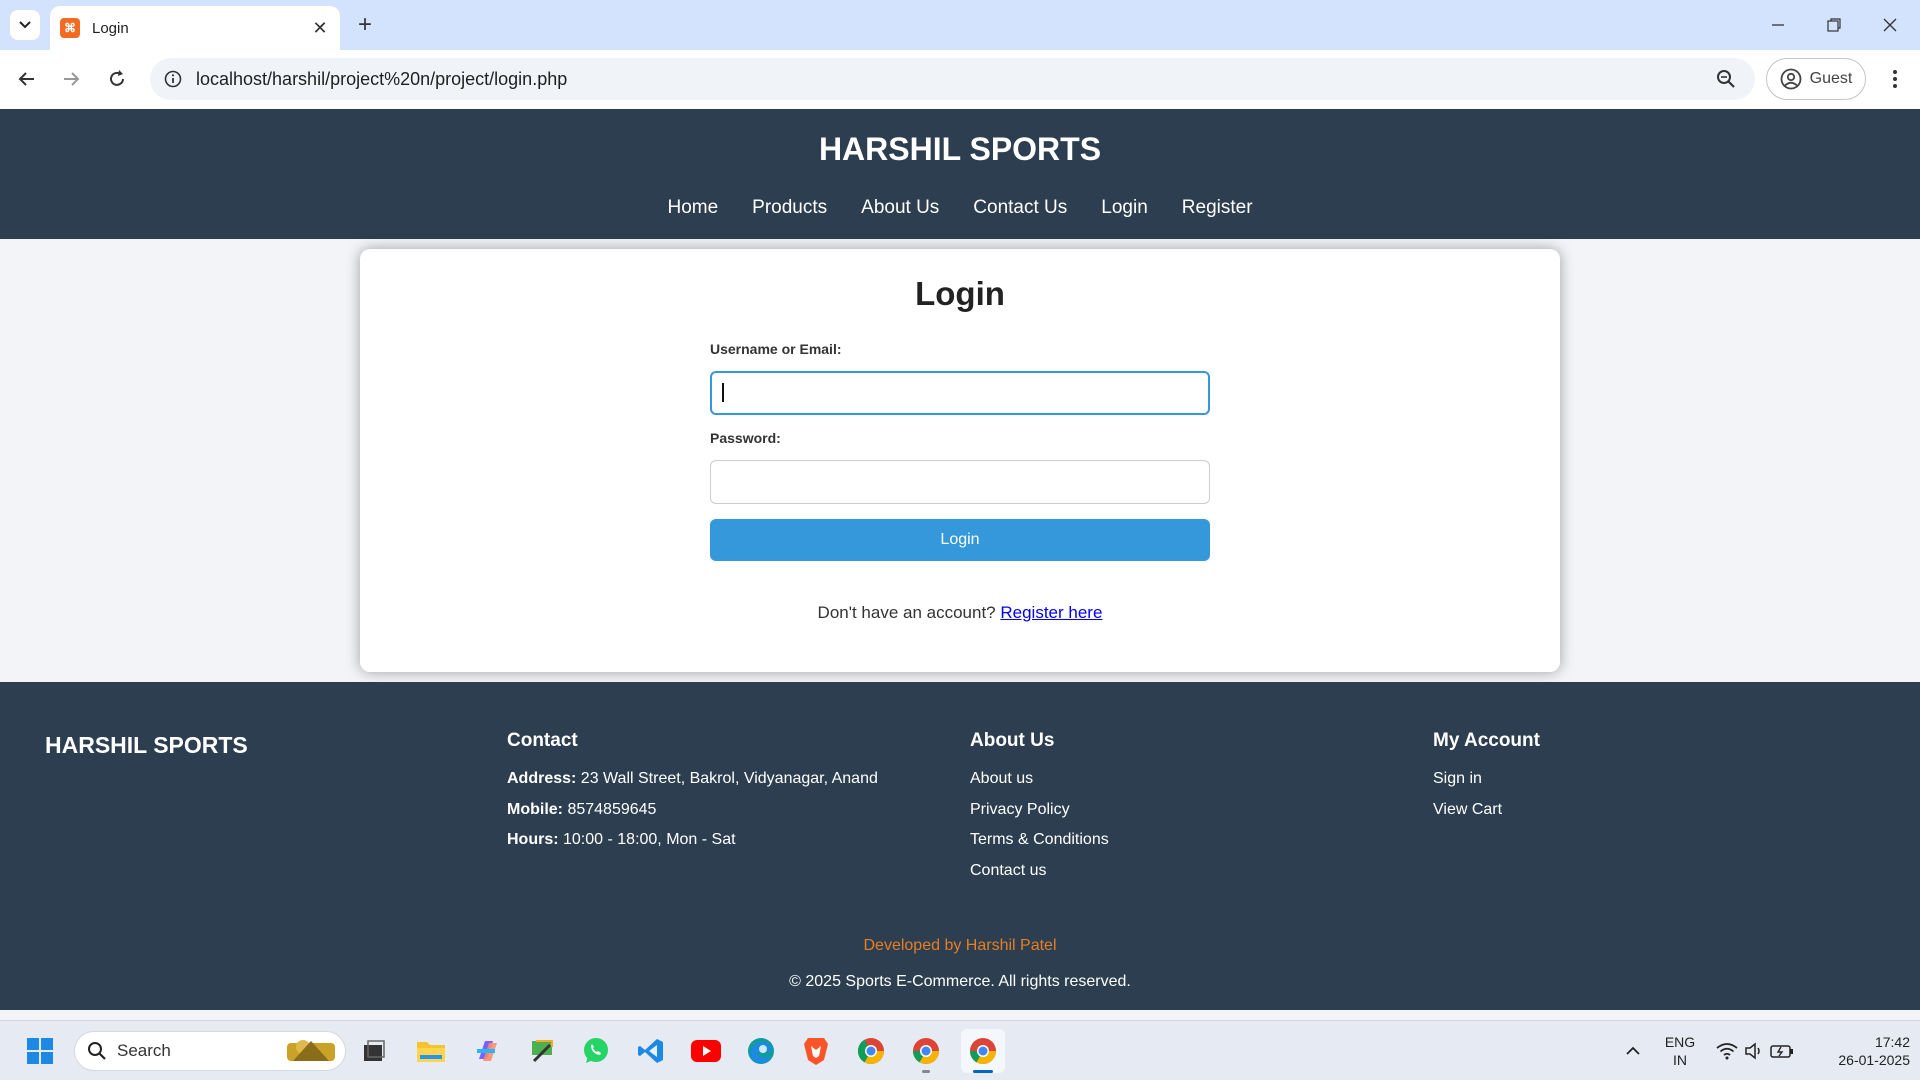  I want to click on footer-link-terms: Terms & Conditions, so click(1039, 846).